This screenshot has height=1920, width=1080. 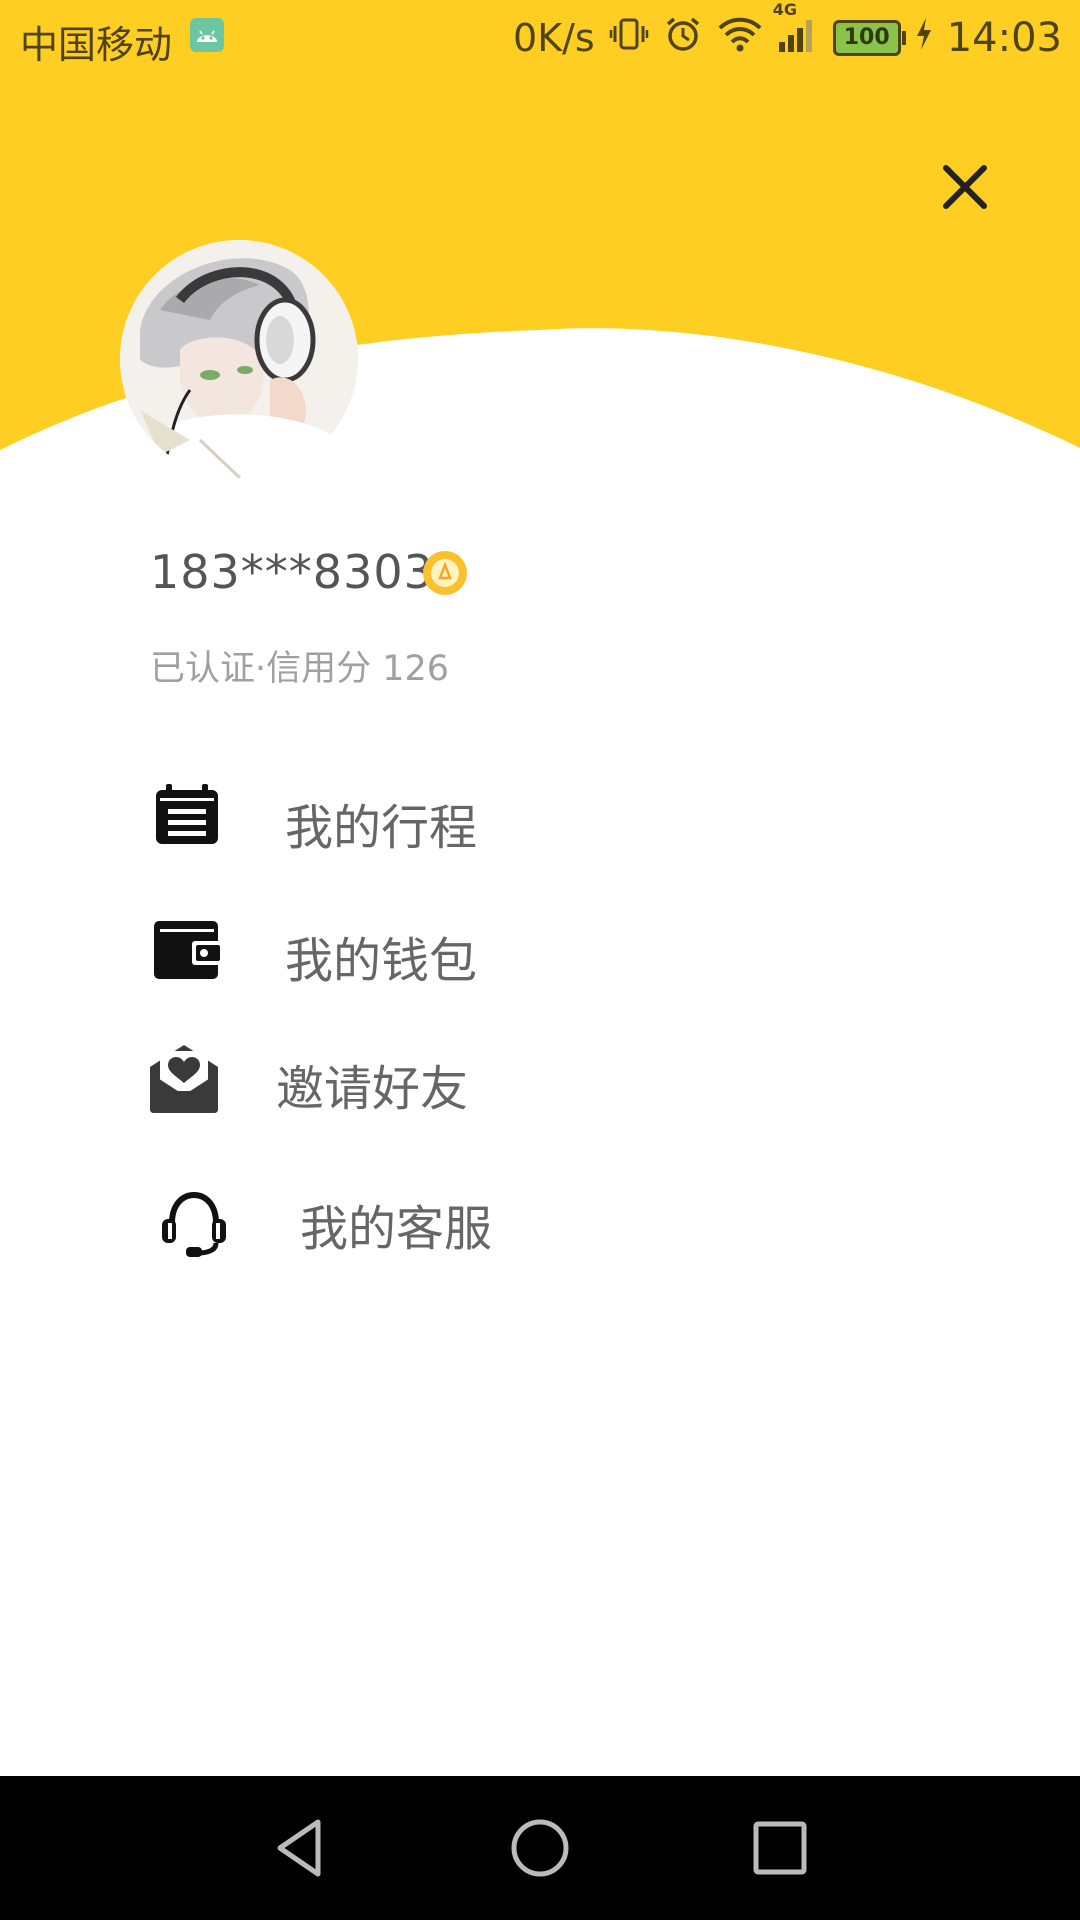 I want to click on status-indicators: 0K/s 4G 100 14:03, so click(x=787, y=32).